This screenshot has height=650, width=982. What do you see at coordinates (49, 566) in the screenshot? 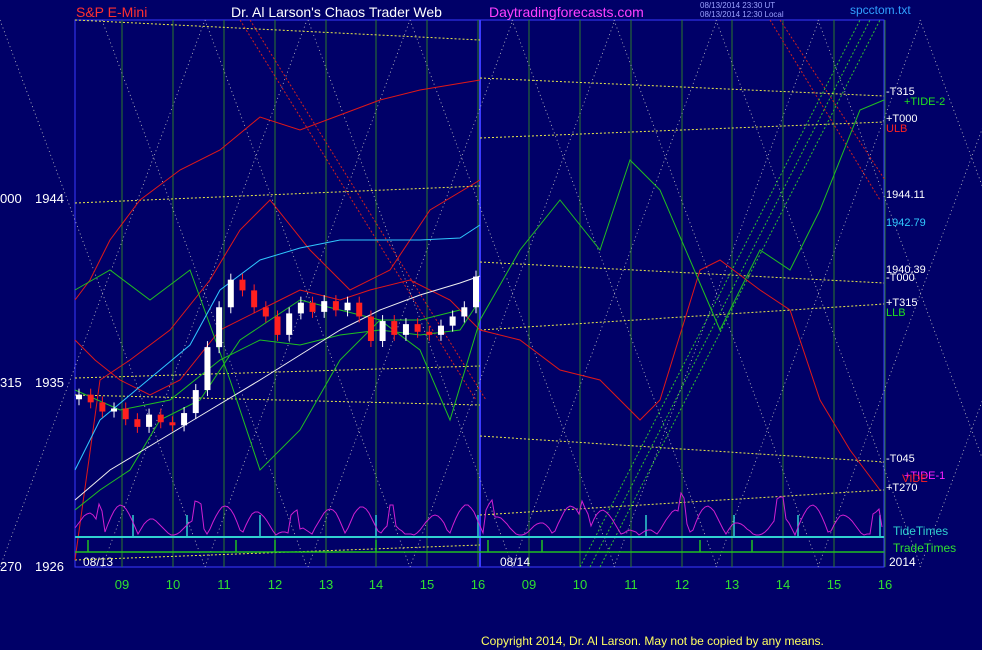
I see `left-price-label: 1926` at bounding box center [49, 566].